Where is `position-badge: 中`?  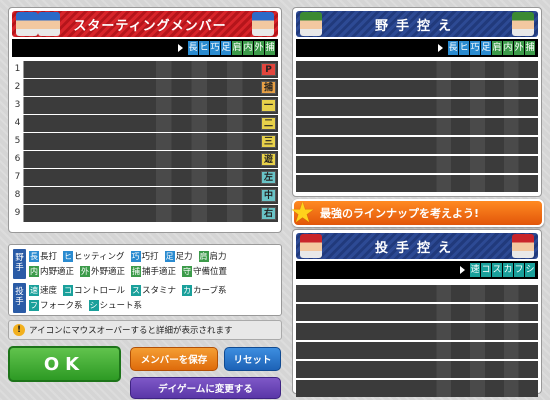 position-badge: 中 is located at coordinates (268, 195).